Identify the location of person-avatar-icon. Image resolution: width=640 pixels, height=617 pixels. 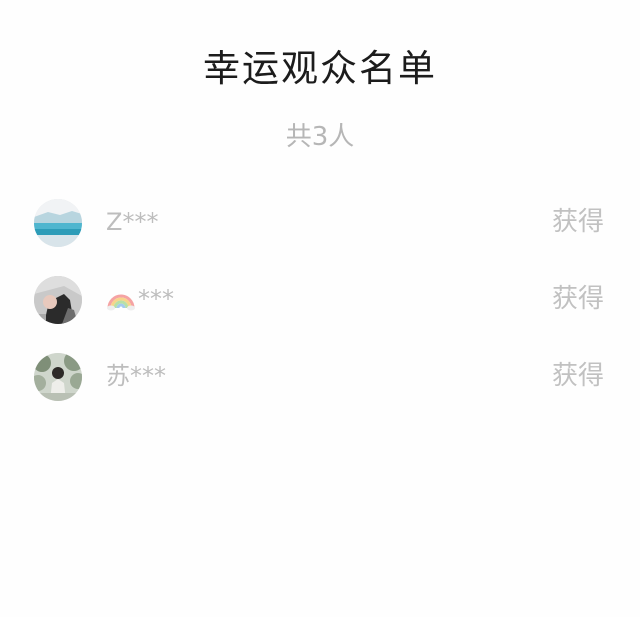
(58, 300).